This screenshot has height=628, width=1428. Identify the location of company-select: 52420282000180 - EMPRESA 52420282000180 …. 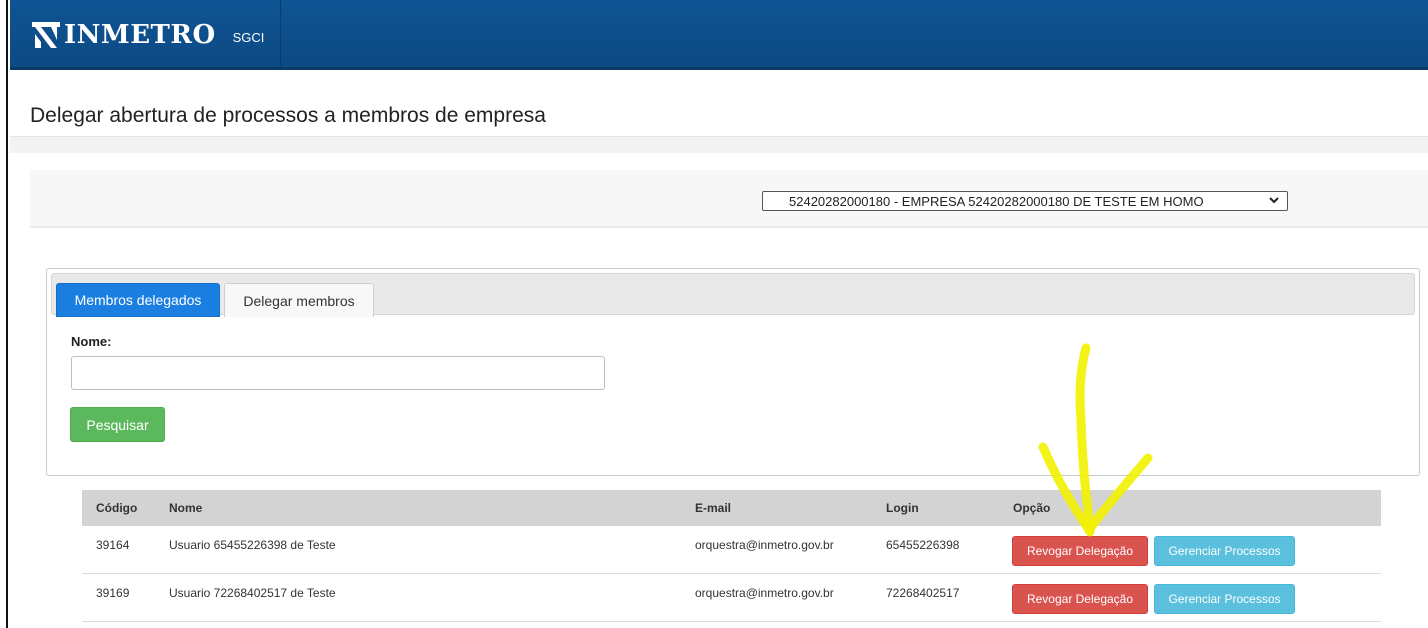
(1025, 201).